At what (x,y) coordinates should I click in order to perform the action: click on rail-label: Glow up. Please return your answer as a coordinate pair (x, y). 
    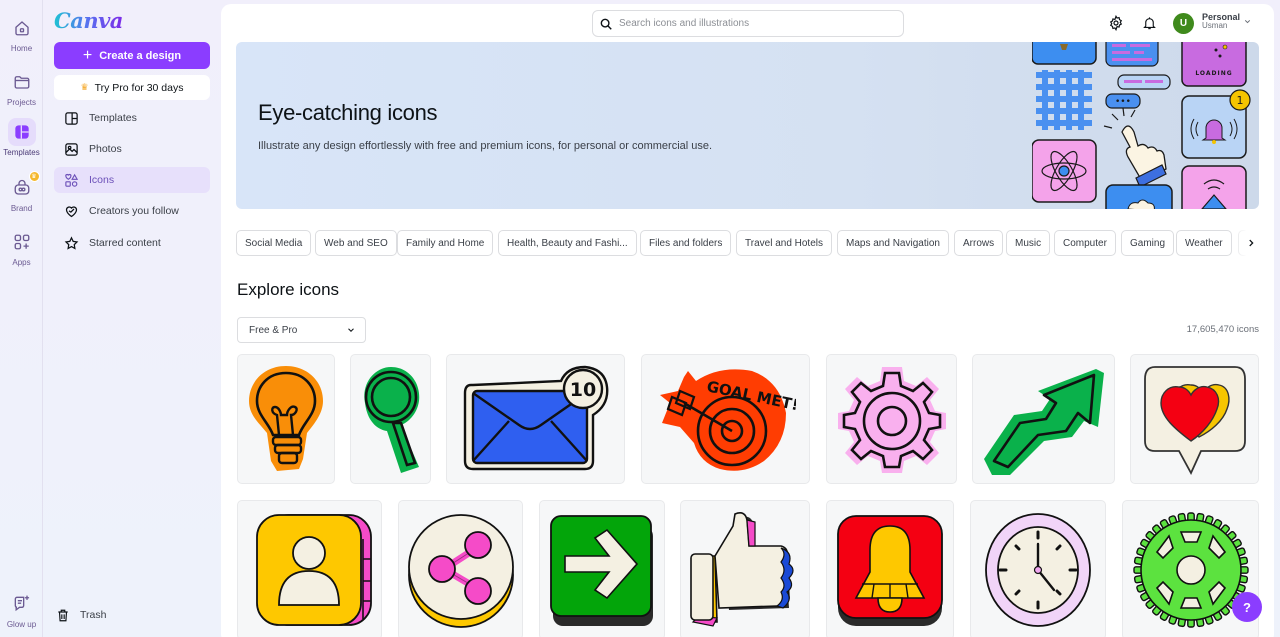
    Looking at the image, I should click on (21, 624).